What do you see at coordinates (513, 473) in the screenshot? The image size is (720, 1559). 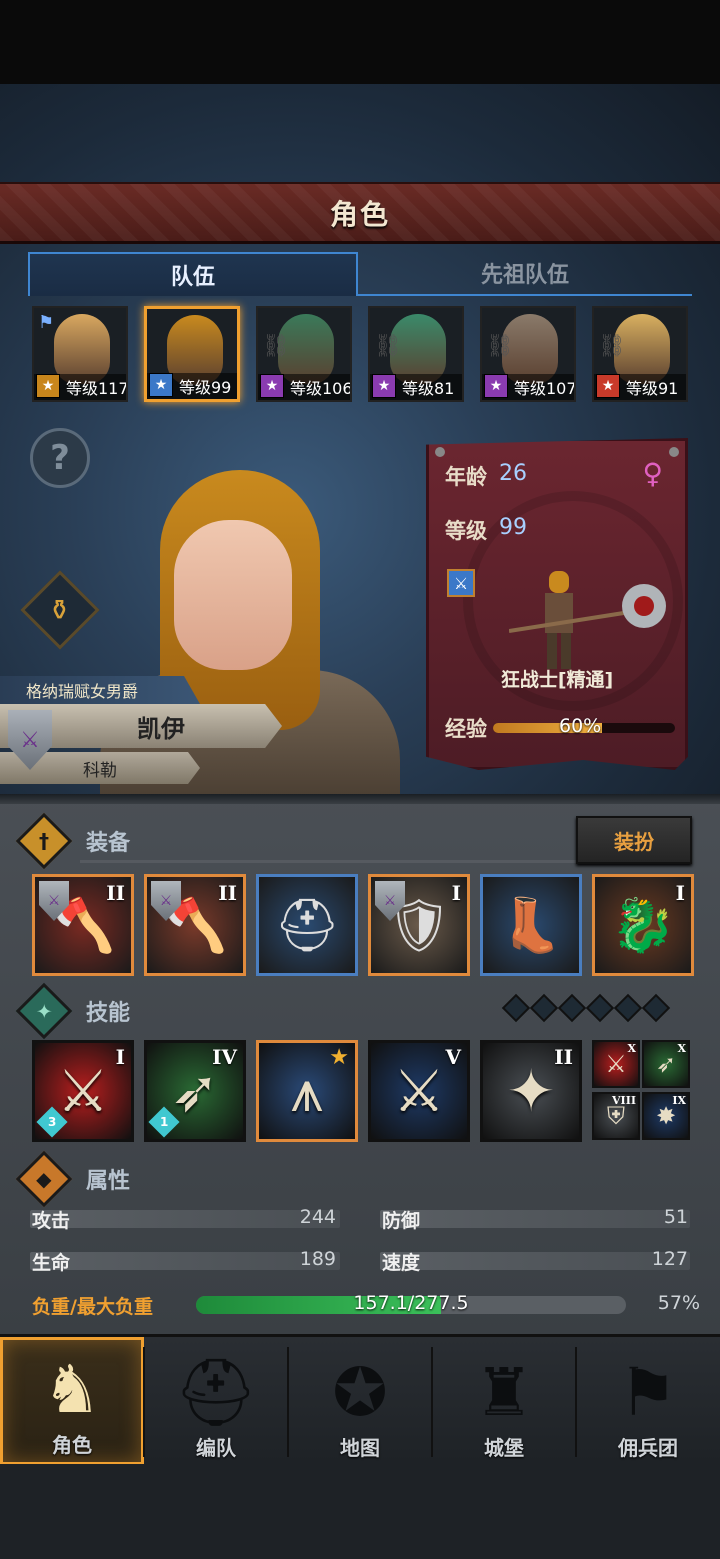 I see `age-value: 26` at bounding box center [513, 473].